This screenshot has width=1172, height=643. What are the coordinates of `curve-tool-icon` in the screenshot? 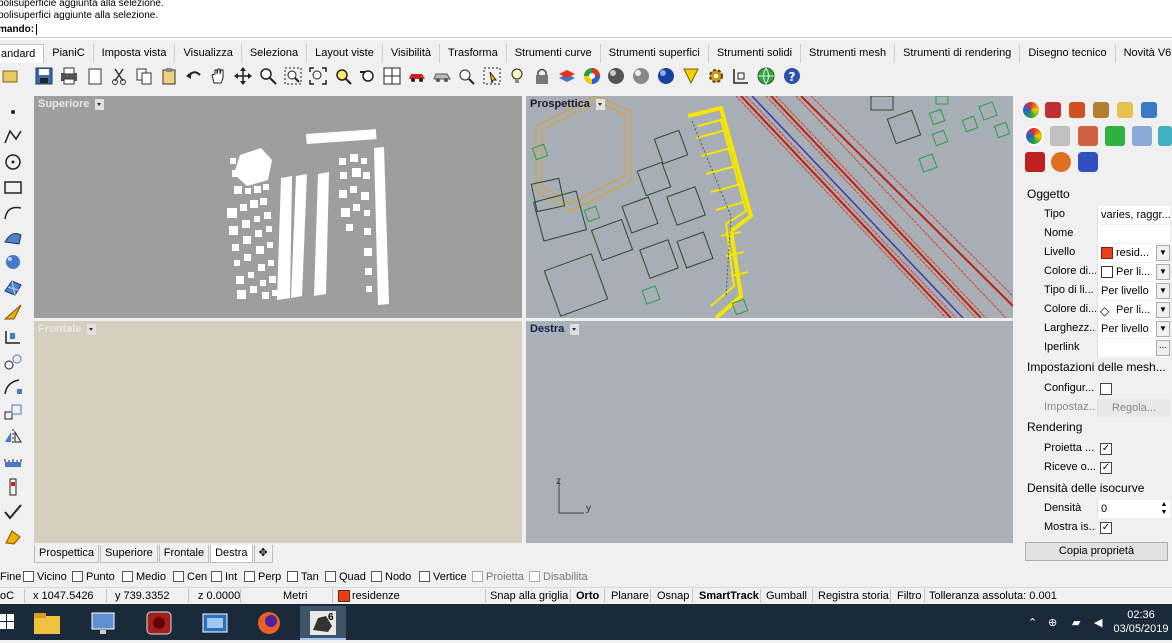 It's located at (13, 212).